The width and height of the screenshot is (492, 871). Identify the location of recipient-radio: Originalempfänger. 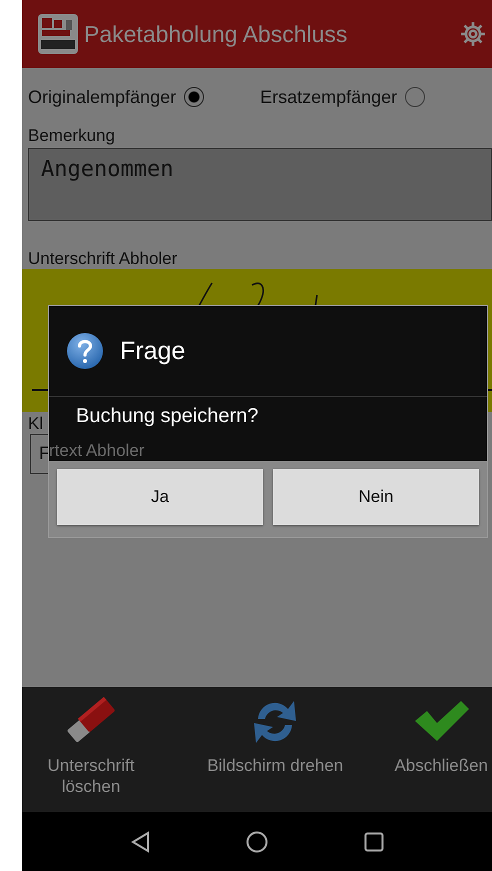
(116, 97).